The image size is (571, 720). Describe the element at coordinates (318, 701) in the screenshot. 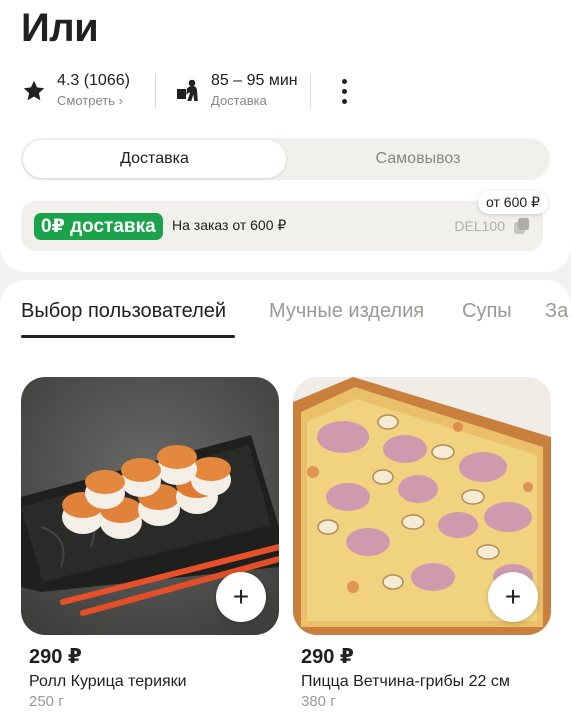

I see `product-weight: 380 г` at that location.